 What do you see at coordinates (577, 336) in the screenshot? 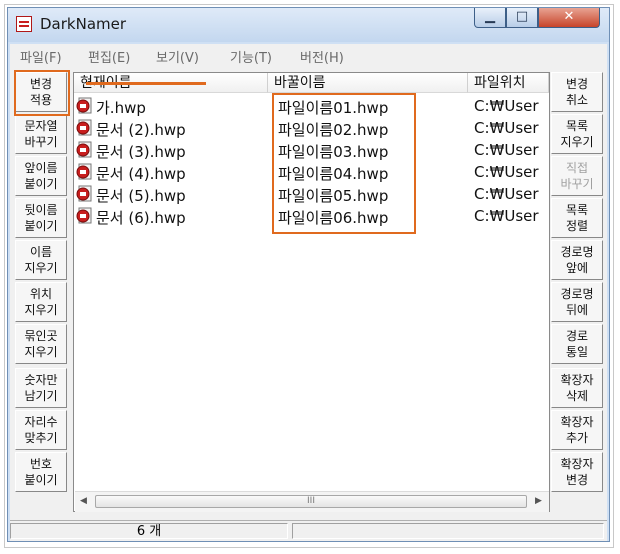
I see `button-label-line: 경로` at bounding box center [577, 336].